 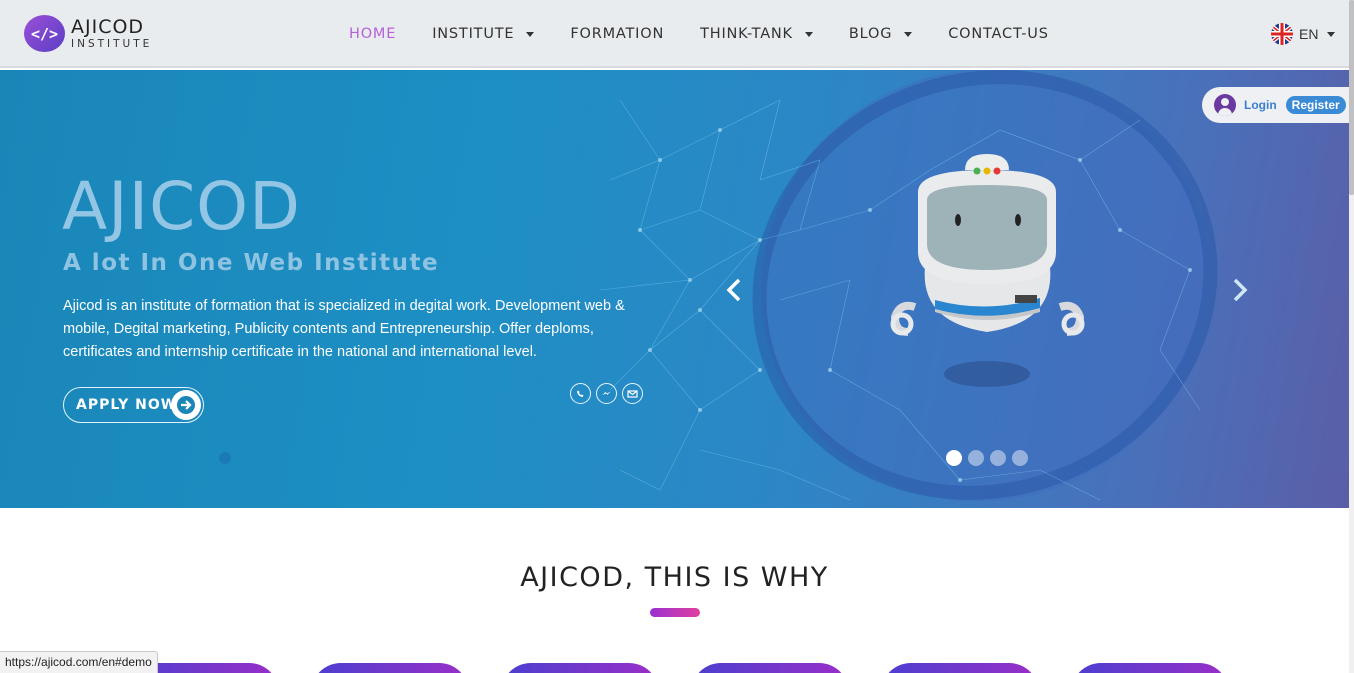 What do you see at coordinates (127, 405) in the screenshot?
I see `apply-now-label: APPLY NOW` at bounding box center [127, 405].